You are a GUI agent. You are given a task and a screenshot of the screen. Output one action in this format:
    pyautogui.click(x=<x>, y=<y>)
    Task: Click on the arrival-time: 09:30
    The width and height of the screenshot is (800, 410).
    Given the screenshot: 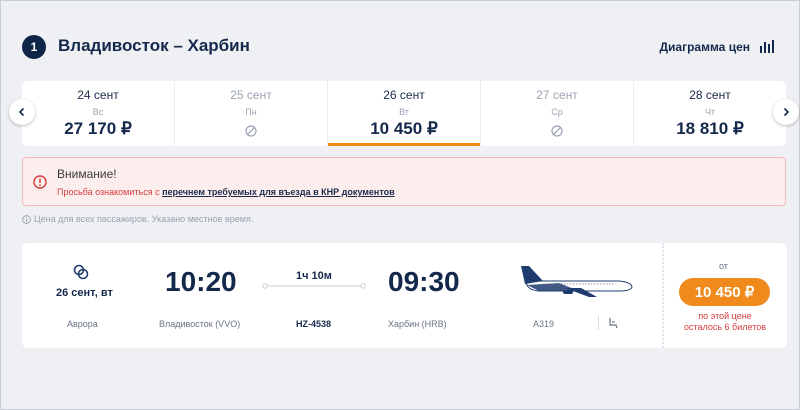 What is the action you would take?
    pyautogui.click(x=424, y=281)
    